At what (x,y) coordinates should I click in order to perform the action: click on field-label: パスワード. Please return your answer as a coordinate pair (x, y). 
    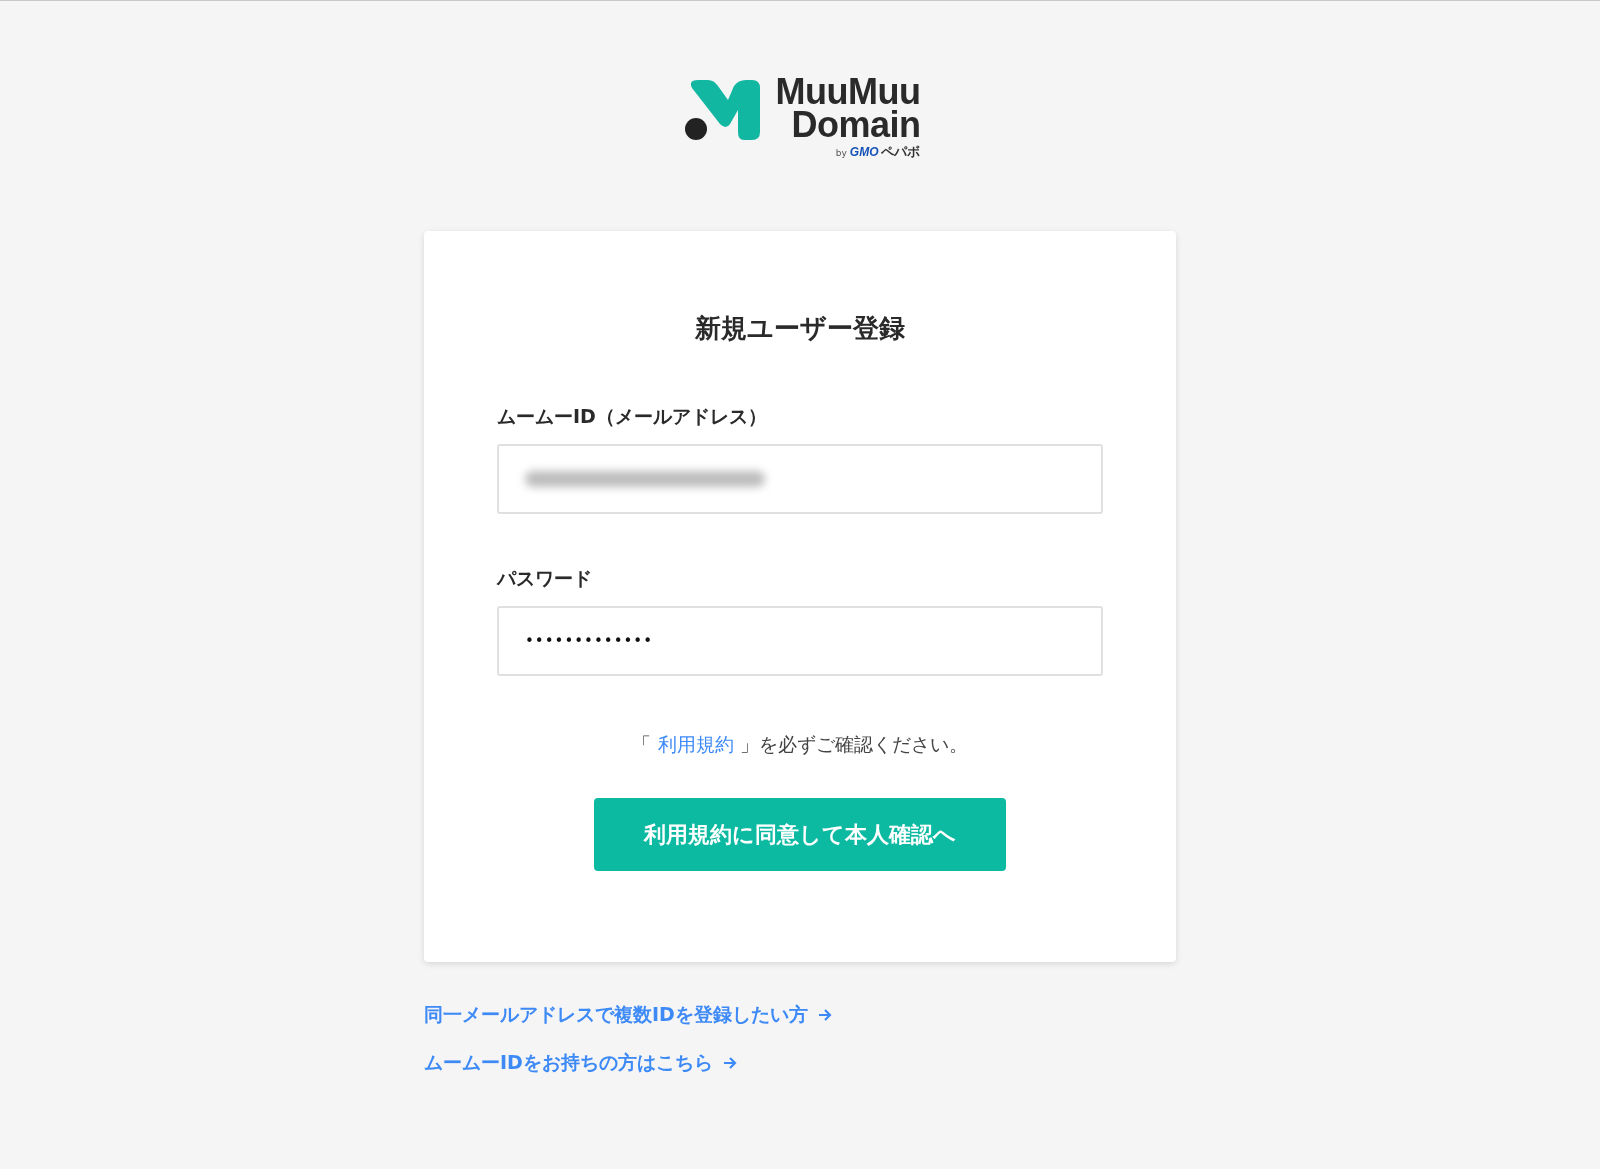
    Looking at the image, I should click on (545, 578).